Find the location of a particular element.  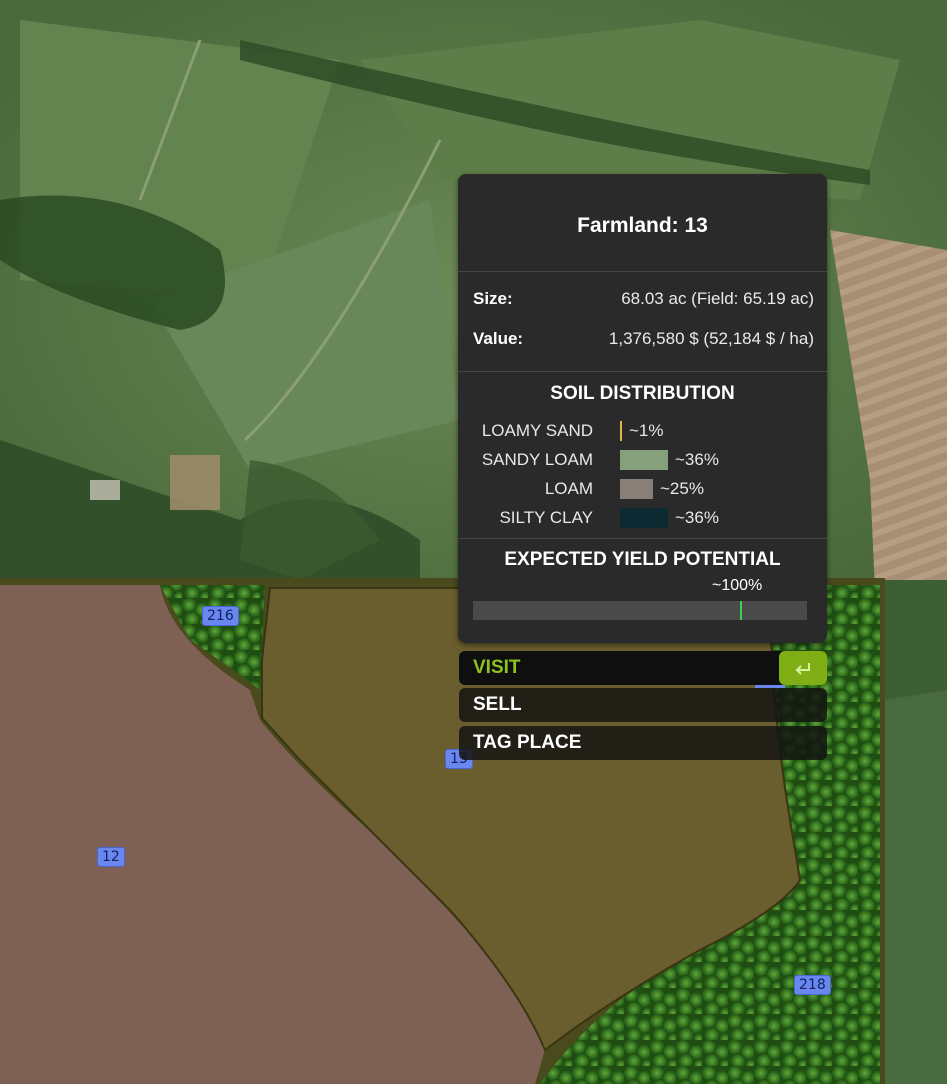

soil-name: LOAM is located at coordinates (568, 488).